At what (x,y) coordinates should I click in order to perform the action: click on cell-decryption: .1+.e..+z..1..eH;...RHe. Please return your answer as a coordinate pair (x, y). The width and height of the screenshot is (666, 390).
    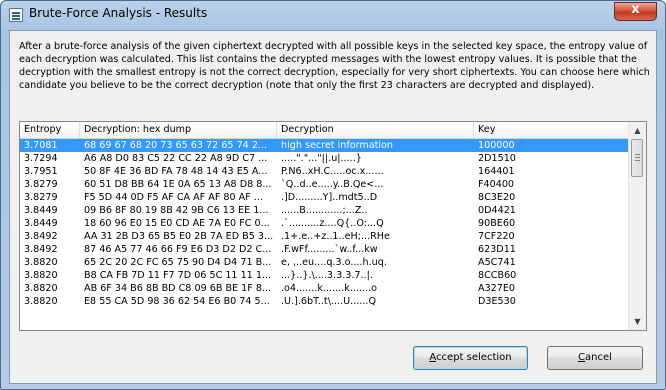
    Looking at the image, I should click on (335, 236).